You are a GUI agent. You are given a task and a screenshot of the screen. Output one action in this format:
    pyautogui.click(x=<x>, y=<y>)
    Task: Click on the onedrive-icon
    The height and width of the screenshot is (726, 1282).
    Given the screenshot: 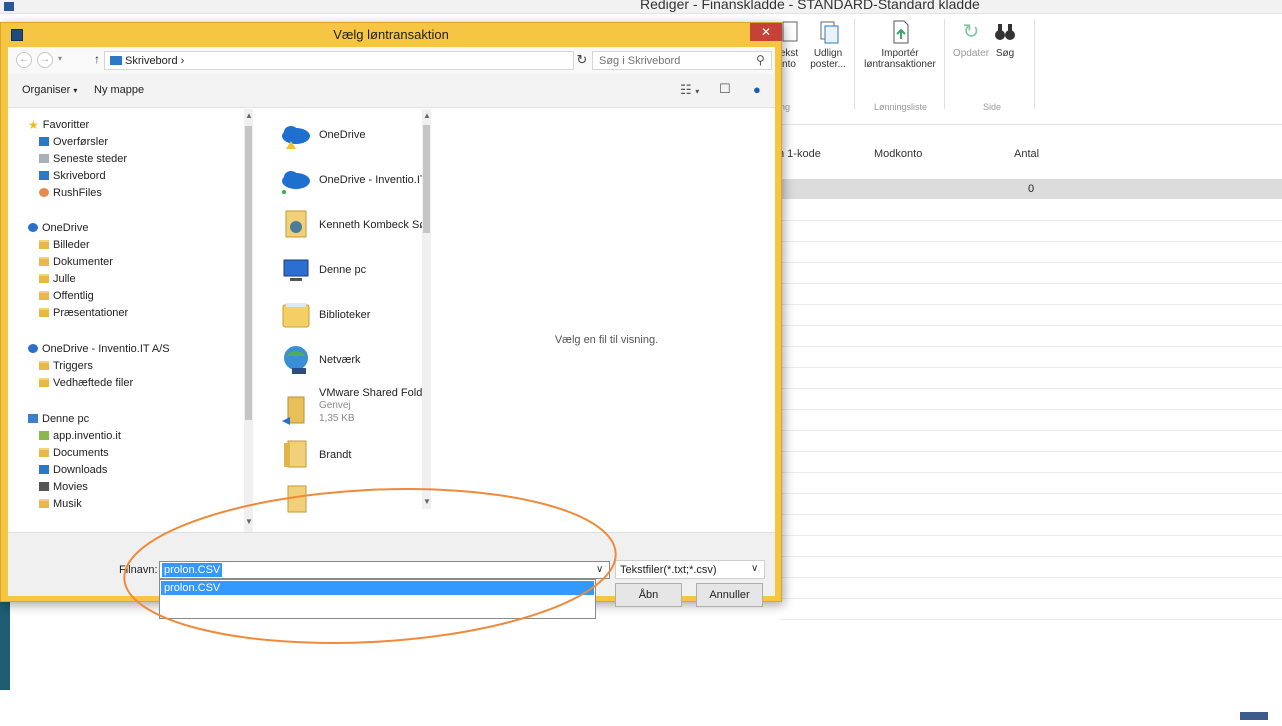 What is the action you would take?
    pyautogui.click(x=33, y=348)
    